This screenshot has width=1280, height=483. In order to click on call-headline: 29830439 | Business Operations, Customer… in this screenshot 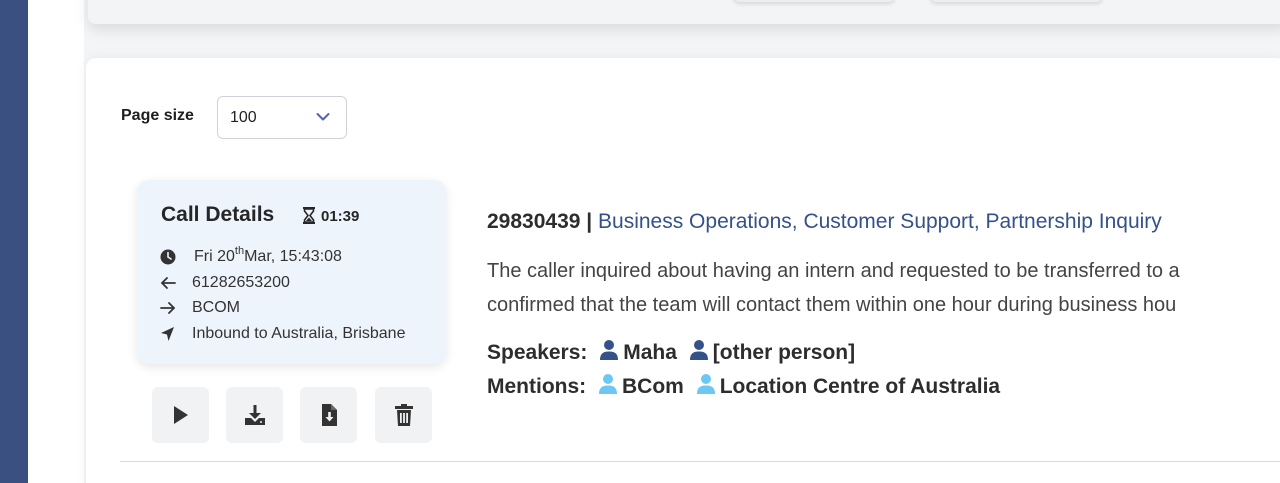, I will do `click(824, 222)`.